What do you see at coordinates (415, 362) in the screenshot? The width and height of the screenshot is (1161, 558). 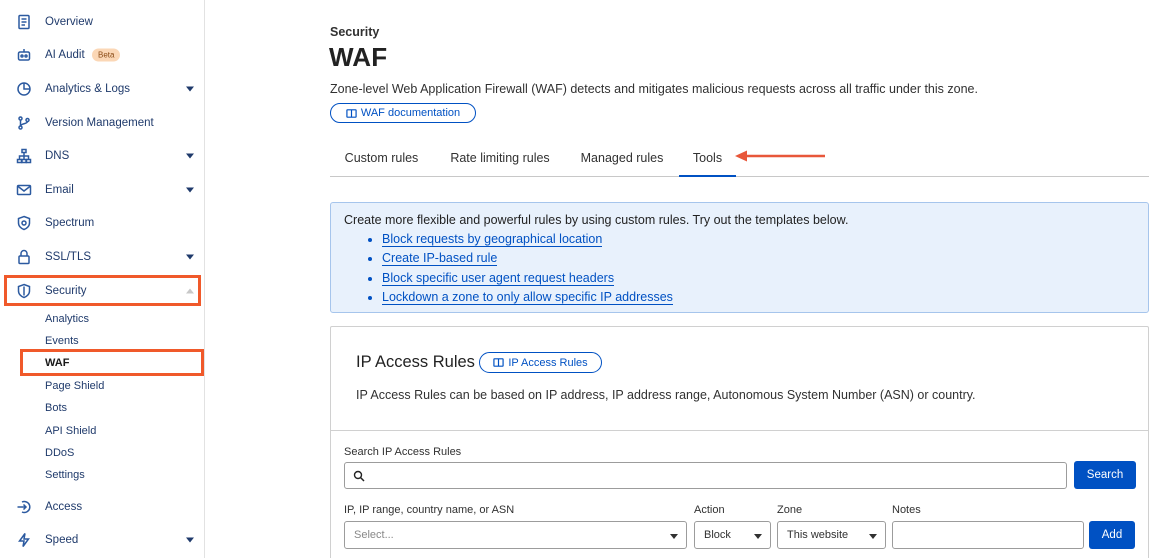 I see `card-title: IP Access Rules` at bounding box center [415, 362].